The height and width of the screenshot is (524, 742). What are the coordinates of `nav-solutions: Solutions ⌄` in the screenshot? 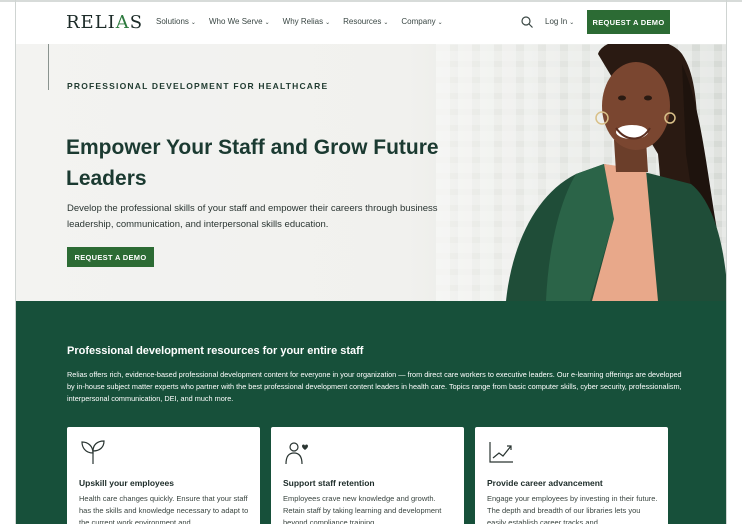 It's located at (176, 21).